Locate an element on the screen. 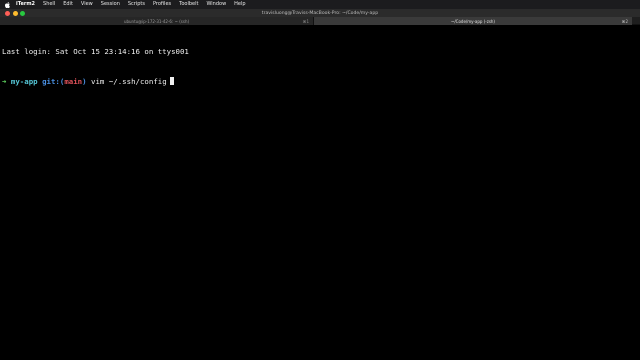 This screenshot has width=640, height=360. minimize-window-button is located at coordinates (15, 13).